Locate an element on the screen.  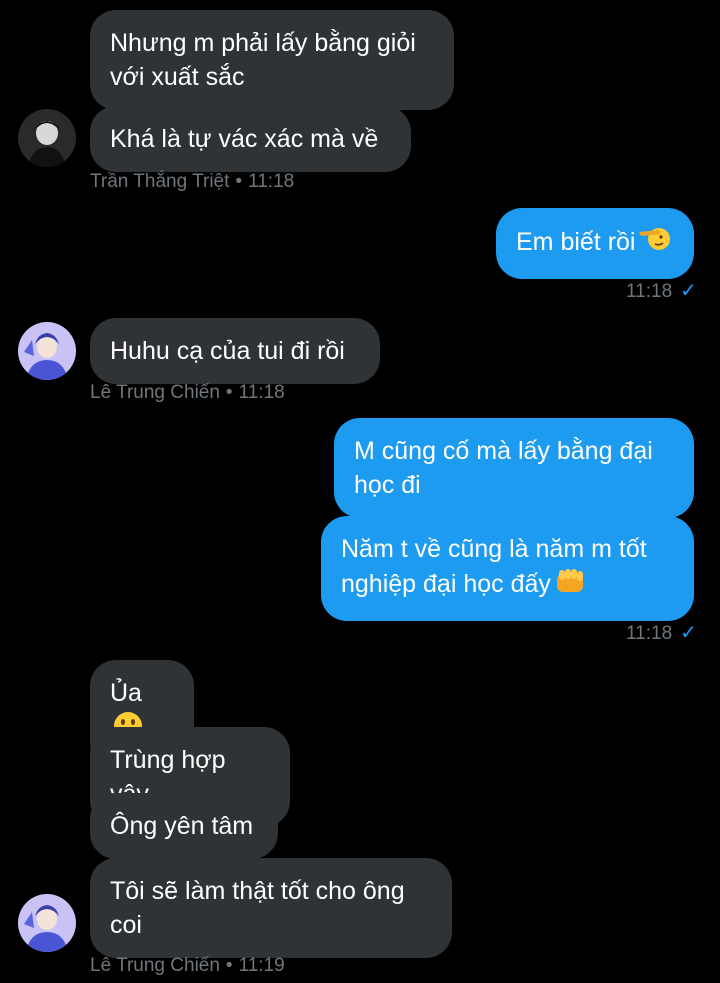
message-text: M cũng cố mà lấy bằng đại học đi is located at coordinates (503, 468).